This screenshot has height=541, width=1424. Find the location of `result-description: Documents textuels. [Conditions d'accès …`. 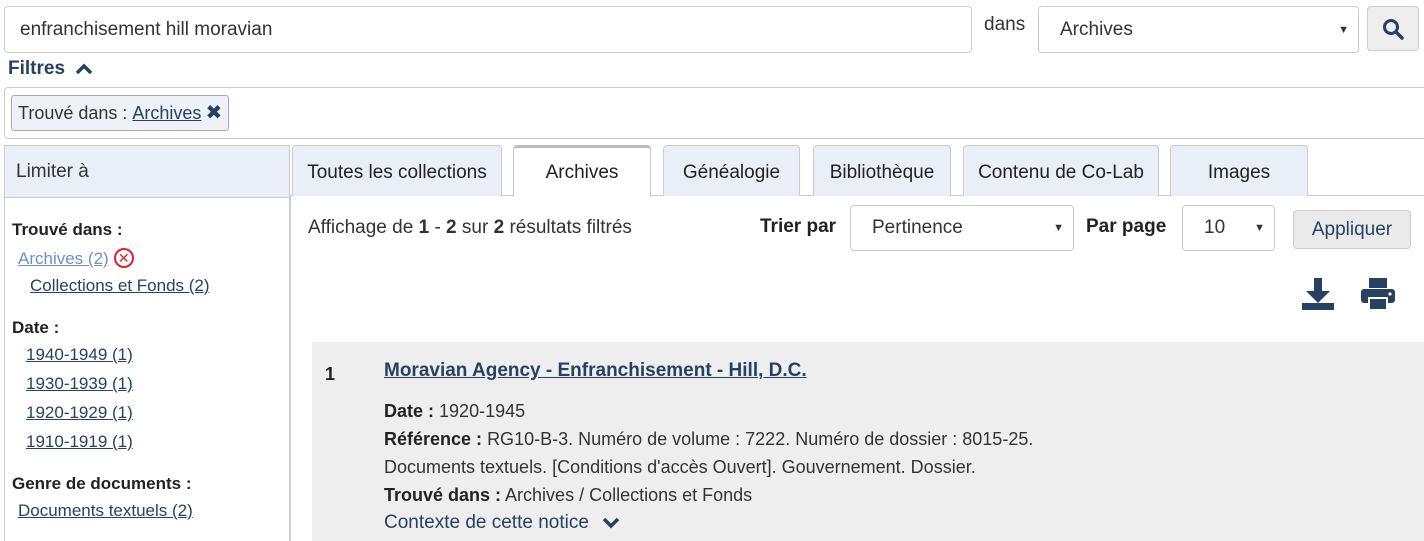

result-description: Documents textuels. [Conditions d'accès … is located at coordinates (680, 467).